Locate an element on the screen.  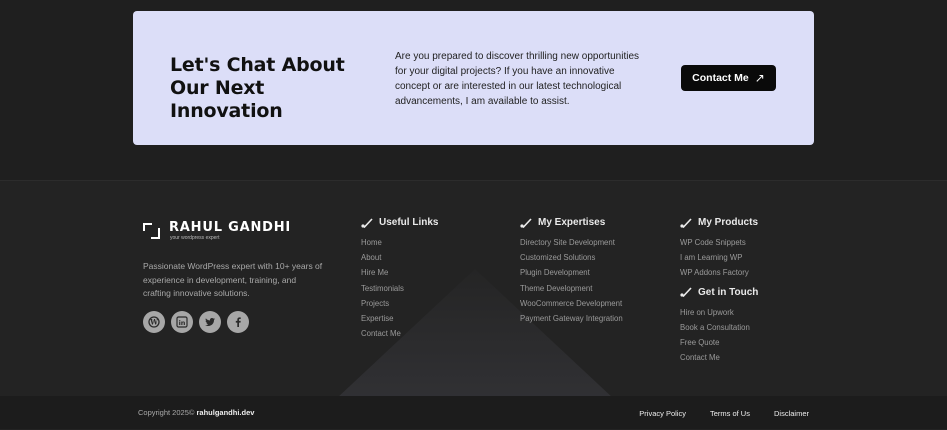
footer-link: WP Code Snippets is located at coordinates (719, 242).